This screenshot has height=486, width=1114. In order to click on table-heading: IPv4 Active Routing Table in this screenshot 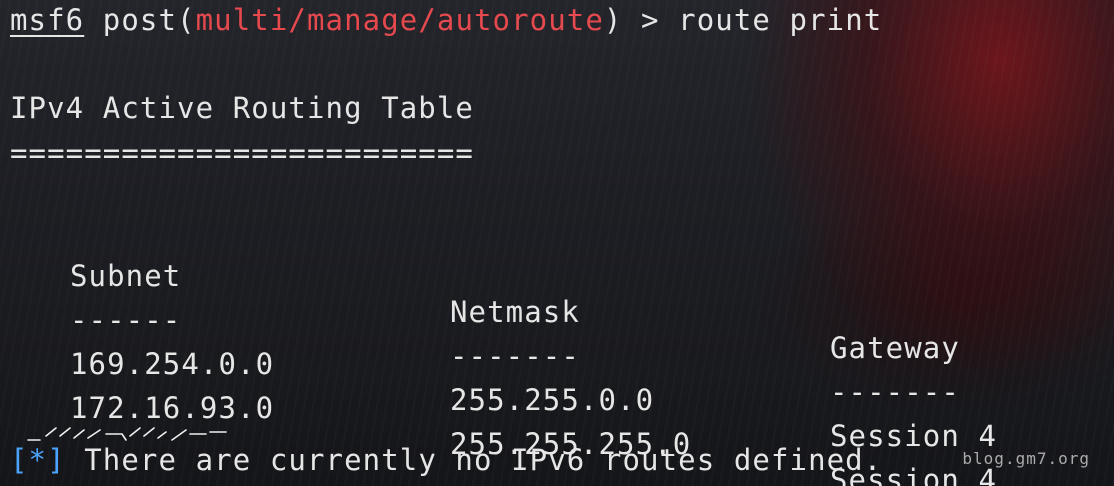, I will do `click(242, 108)`.